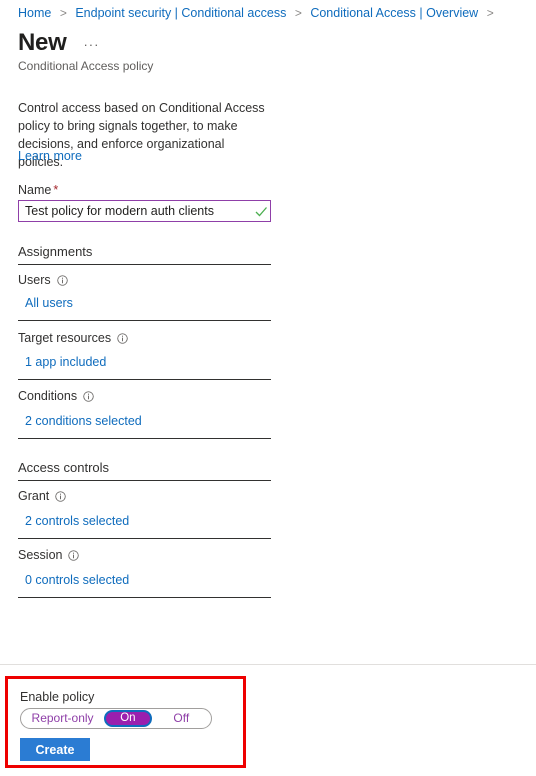  What do you see at coordinates (135, 211) in the screenshot?
I see `name-input` at bounding box center [135, 211].